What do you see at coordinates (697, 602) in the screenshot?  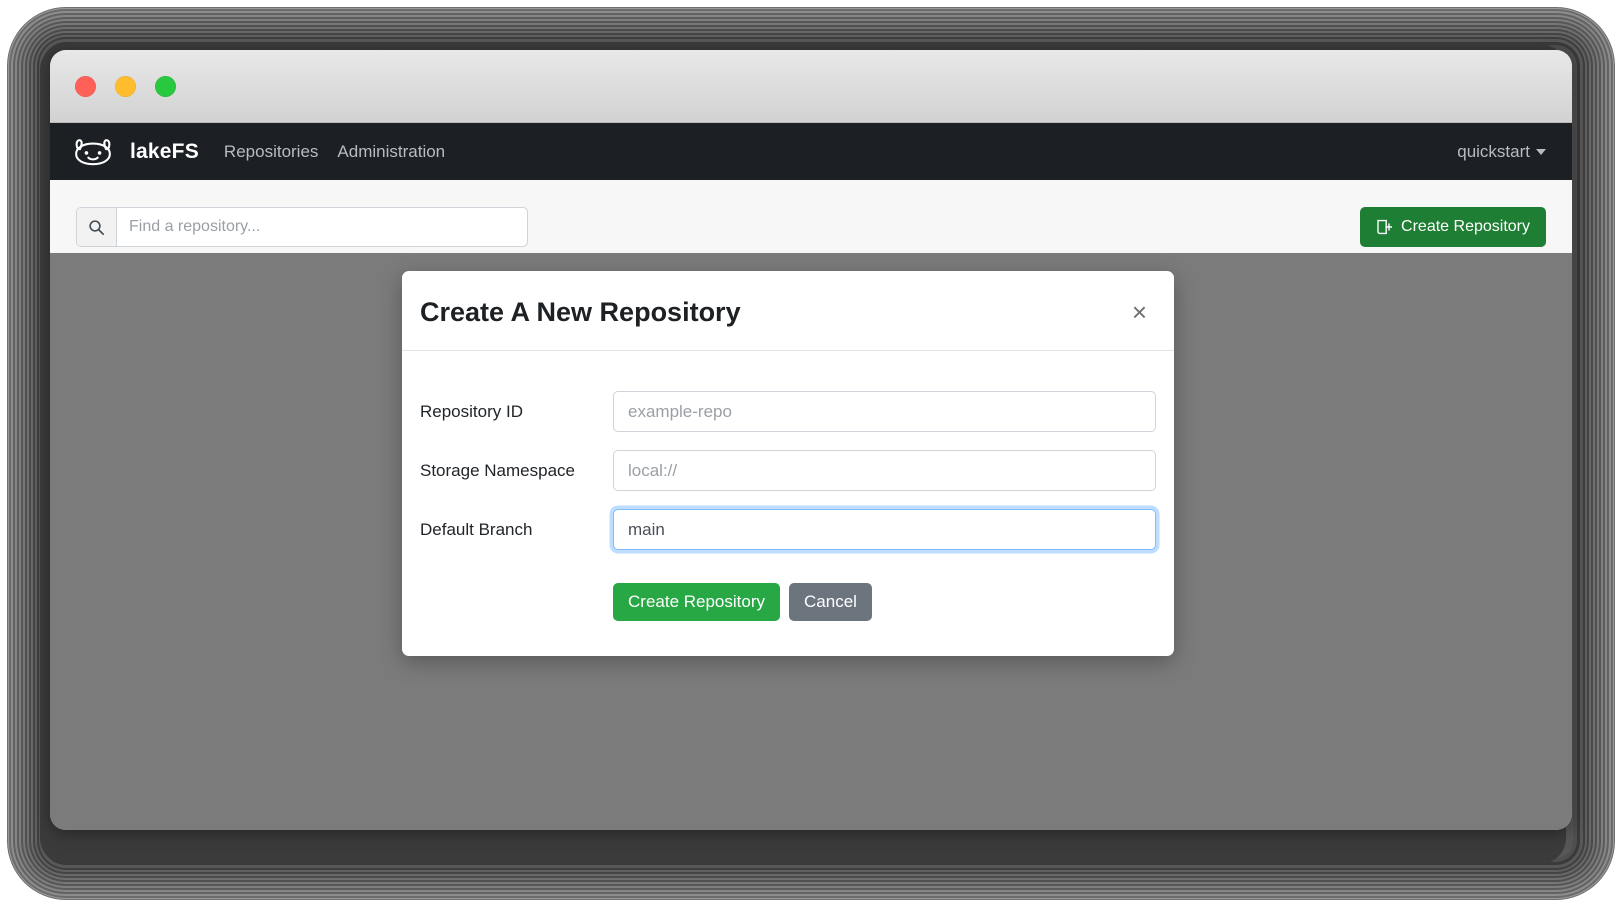 I see `submit-create-repository-button: Create Repository` at bounding box center [697, 602].